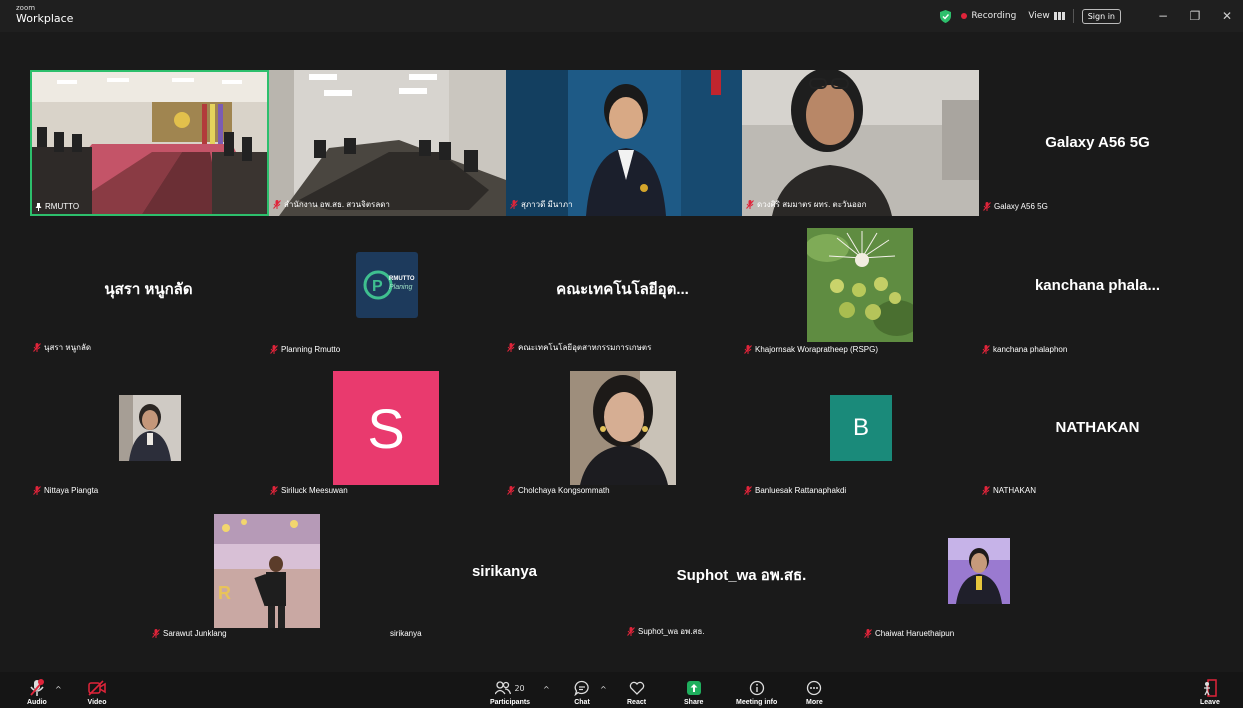  Describe the element at coordinates (1163, 16) in the screenshot. I see `minimize-button: −` at that location.